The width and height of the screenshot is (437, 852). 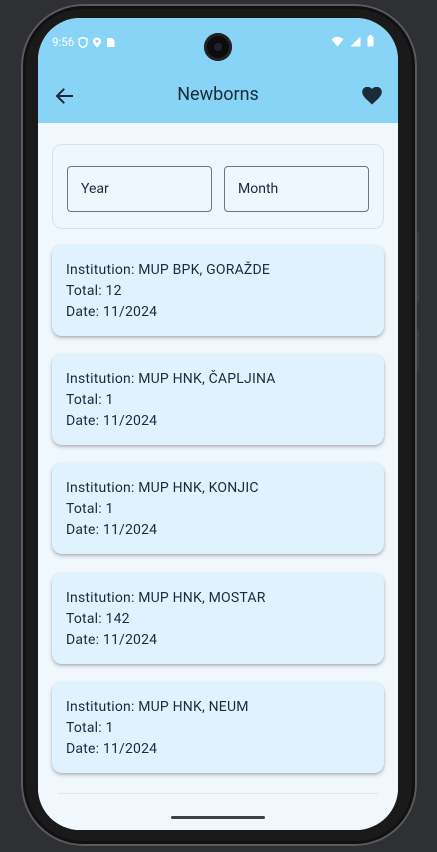 What do you see at coordinates (370, 41) in the screenshot?
I see `battery-icon` at bounding box center [370, 41].